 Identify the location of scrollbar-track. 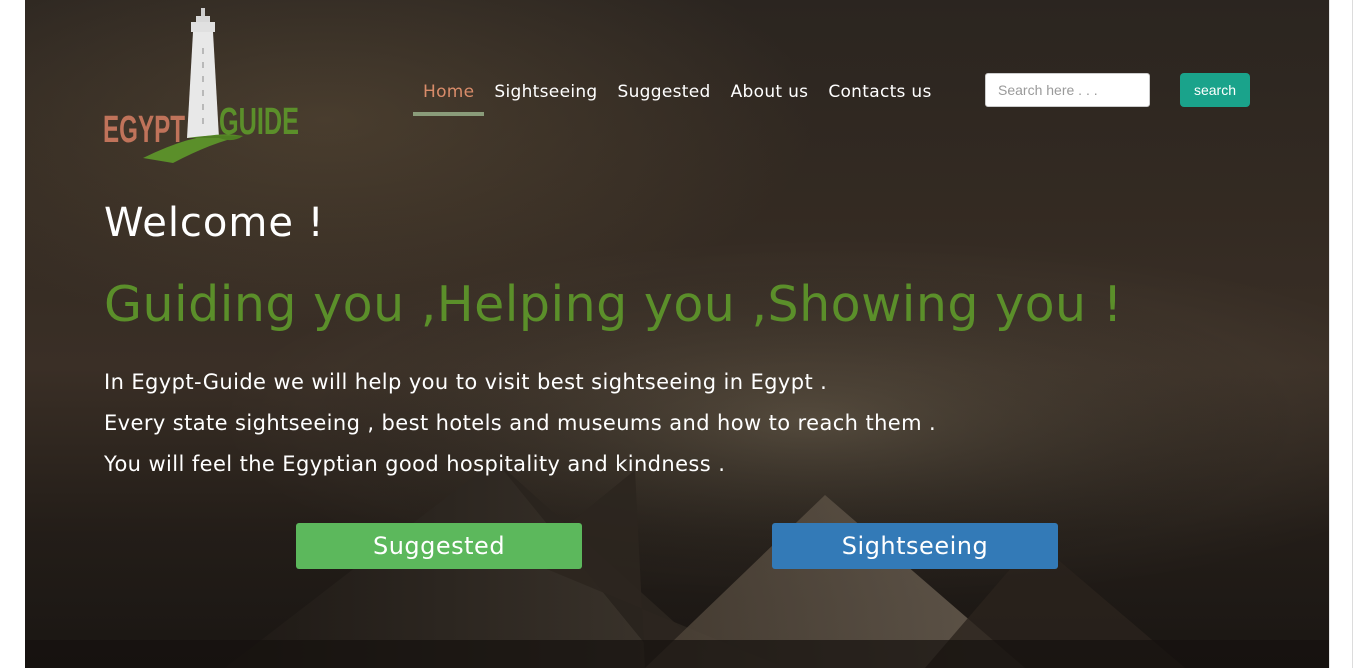
(1352, 334).